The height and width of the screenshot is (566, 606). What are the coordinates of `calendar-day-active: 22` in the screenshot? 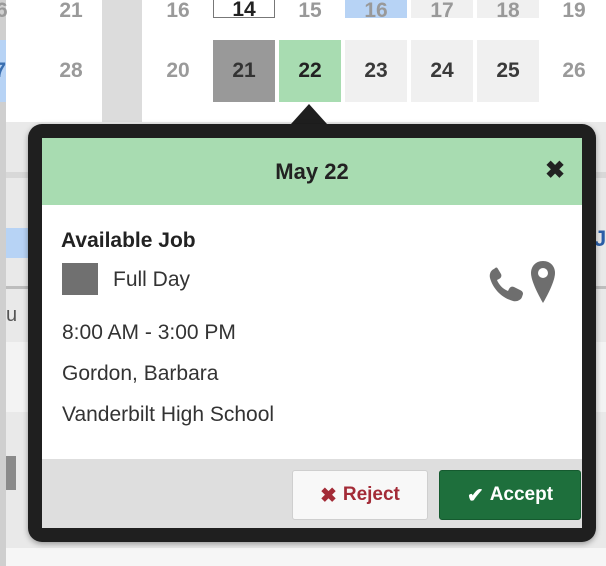 It's located at (310, 71).